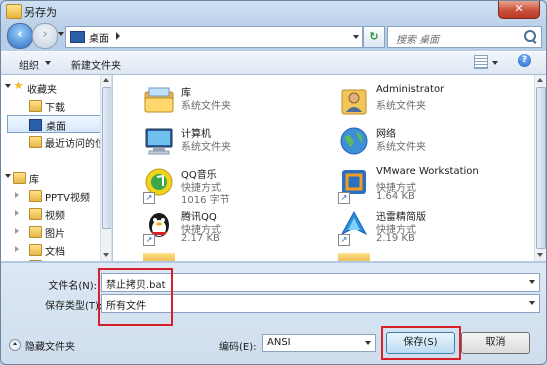 This screenshot has height=365, width=547. What do you see at coordinates (56, 168) in the screenshot?
I see `navigation-pane: ★ 收藏夹 下载 桌面 最近访问的位置 库 PPTV视频 视频 图片 文档` at bounding box center [56, 168].